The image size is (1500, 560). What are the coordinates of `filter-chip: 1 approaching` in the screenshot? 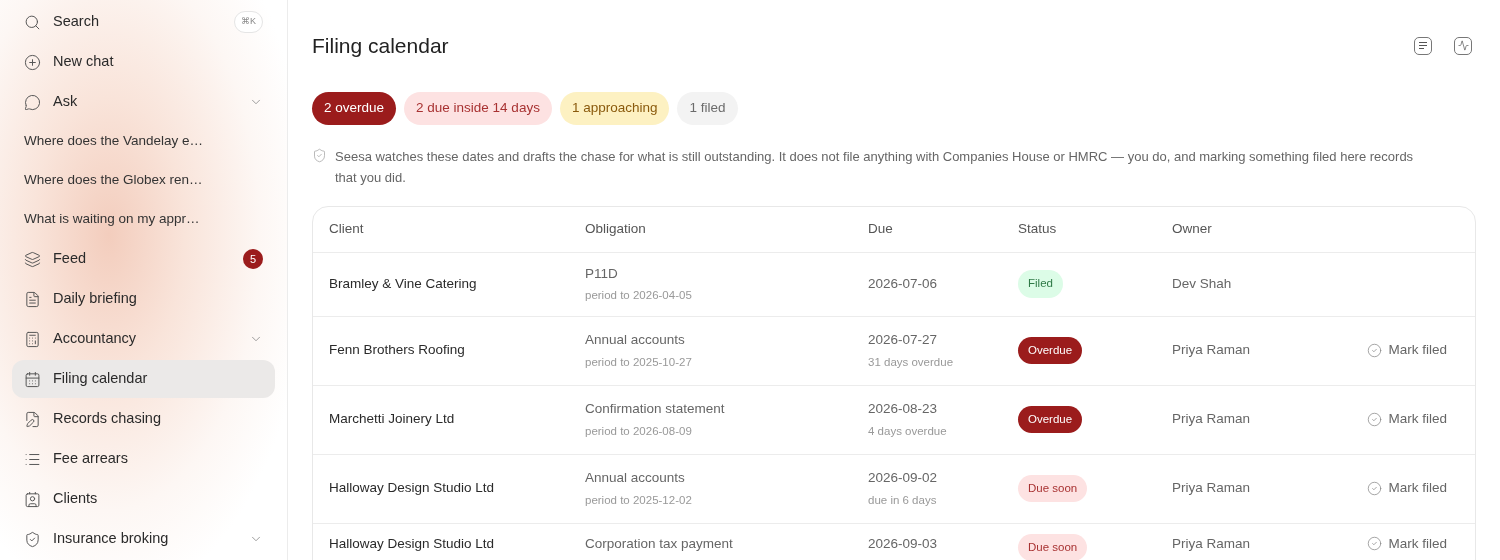 It's located at (614, 108).